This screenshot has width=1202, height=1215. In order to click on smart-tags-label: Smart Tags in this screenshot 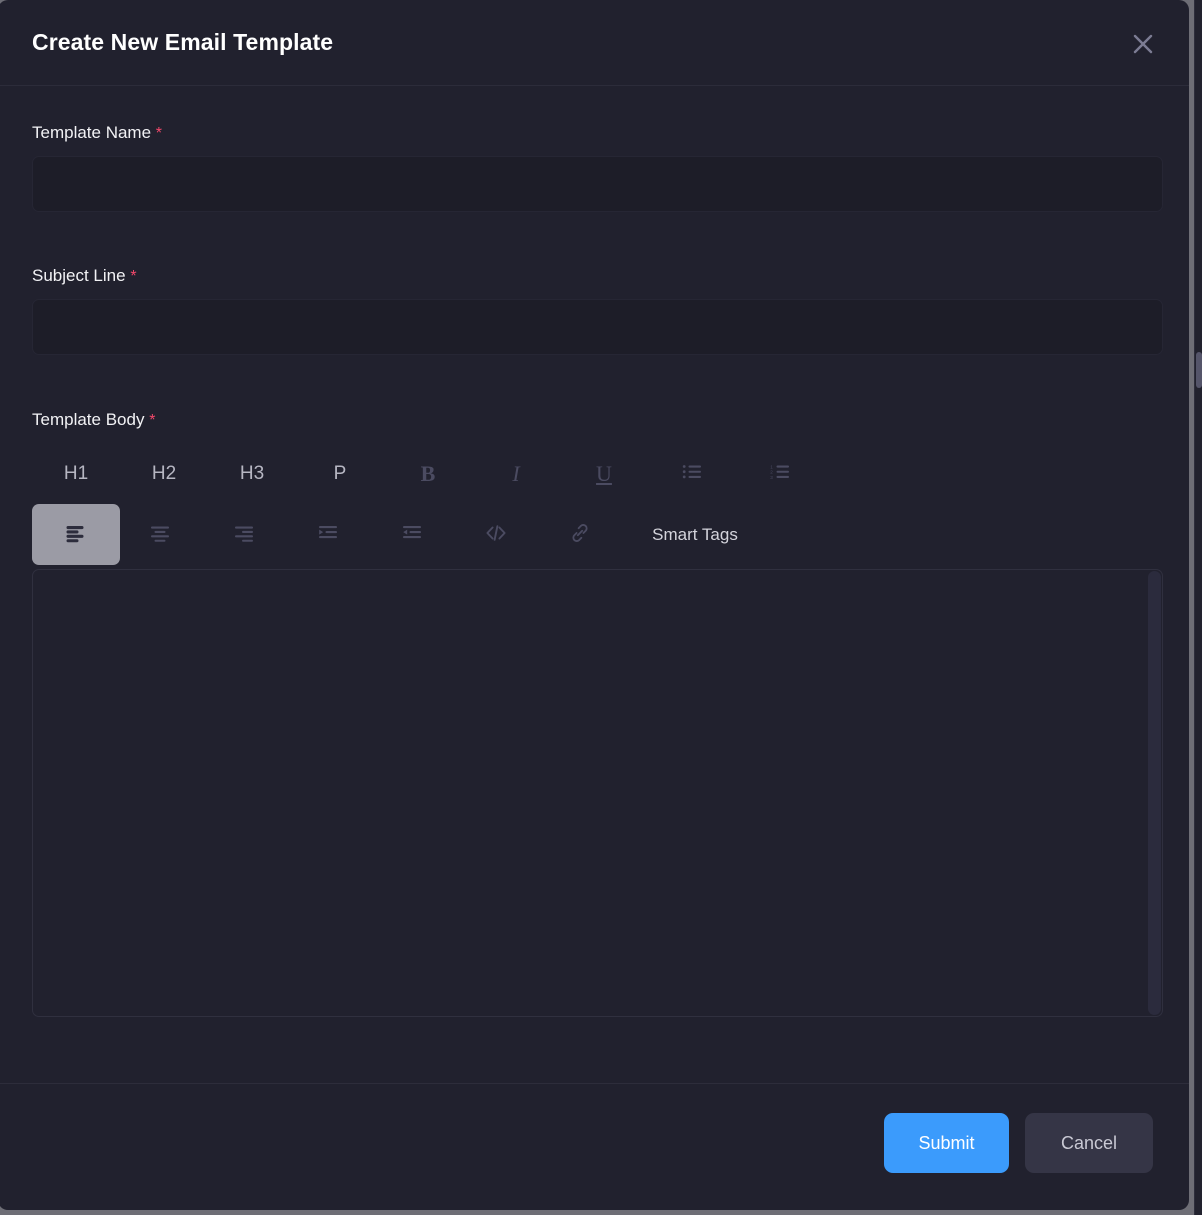, I will do `click(695, 534)`.